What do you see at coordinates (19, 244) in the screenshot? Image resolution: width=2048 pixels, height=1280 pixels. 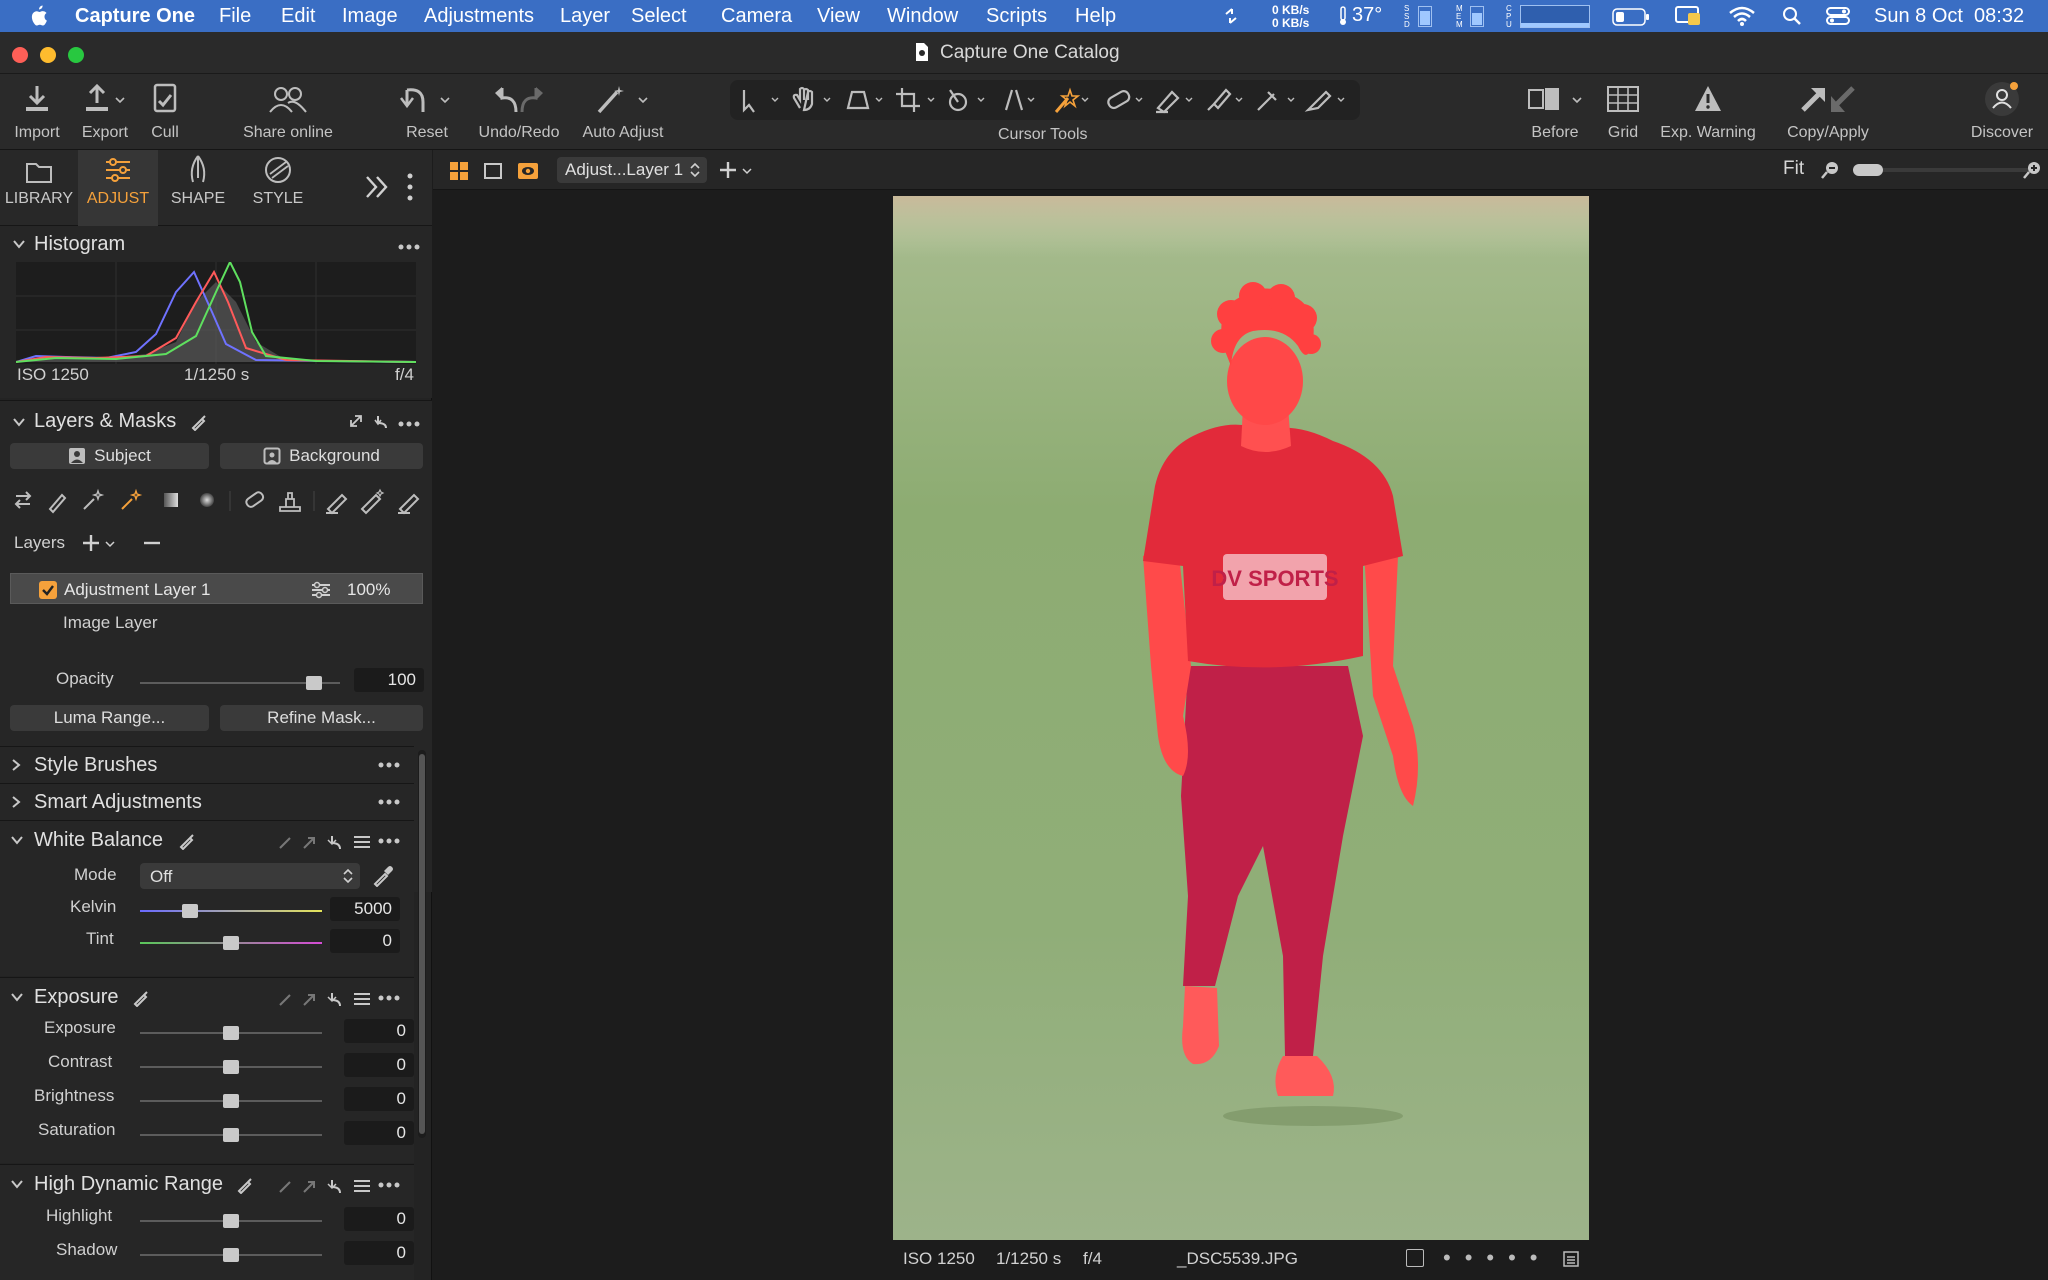 I see `collapse-histogram-icon` at bounding box center [19, 244].